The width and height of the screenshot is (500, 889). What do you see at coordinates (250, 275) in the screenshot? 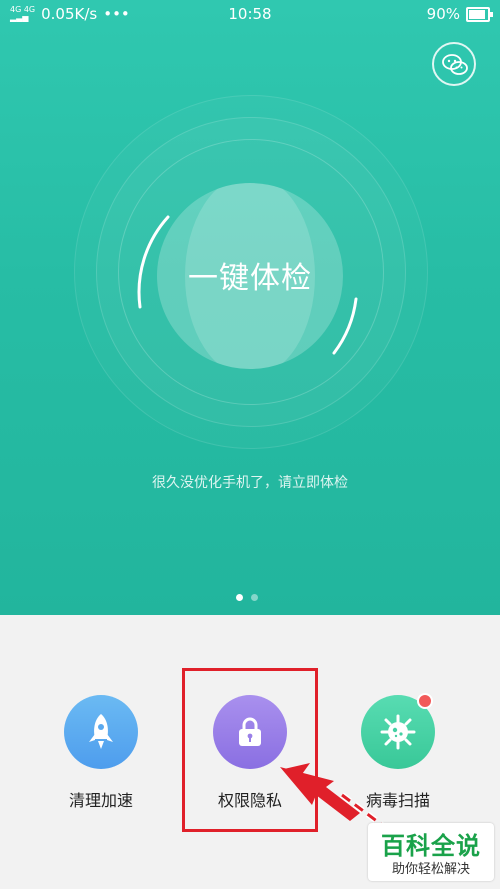
I see `check-button-label: 一键体检` at bounding box center [250, 275].